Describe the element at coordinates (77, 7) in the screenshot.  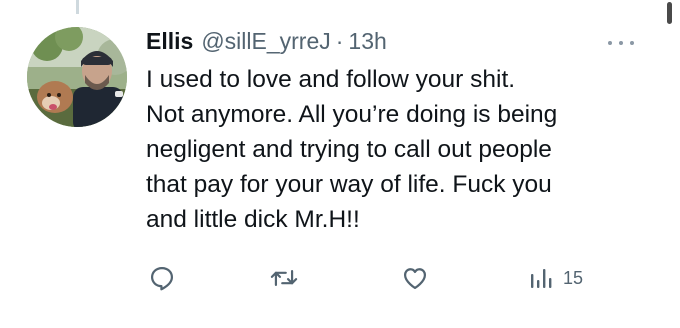
I see `thread-connector-line` at that location.